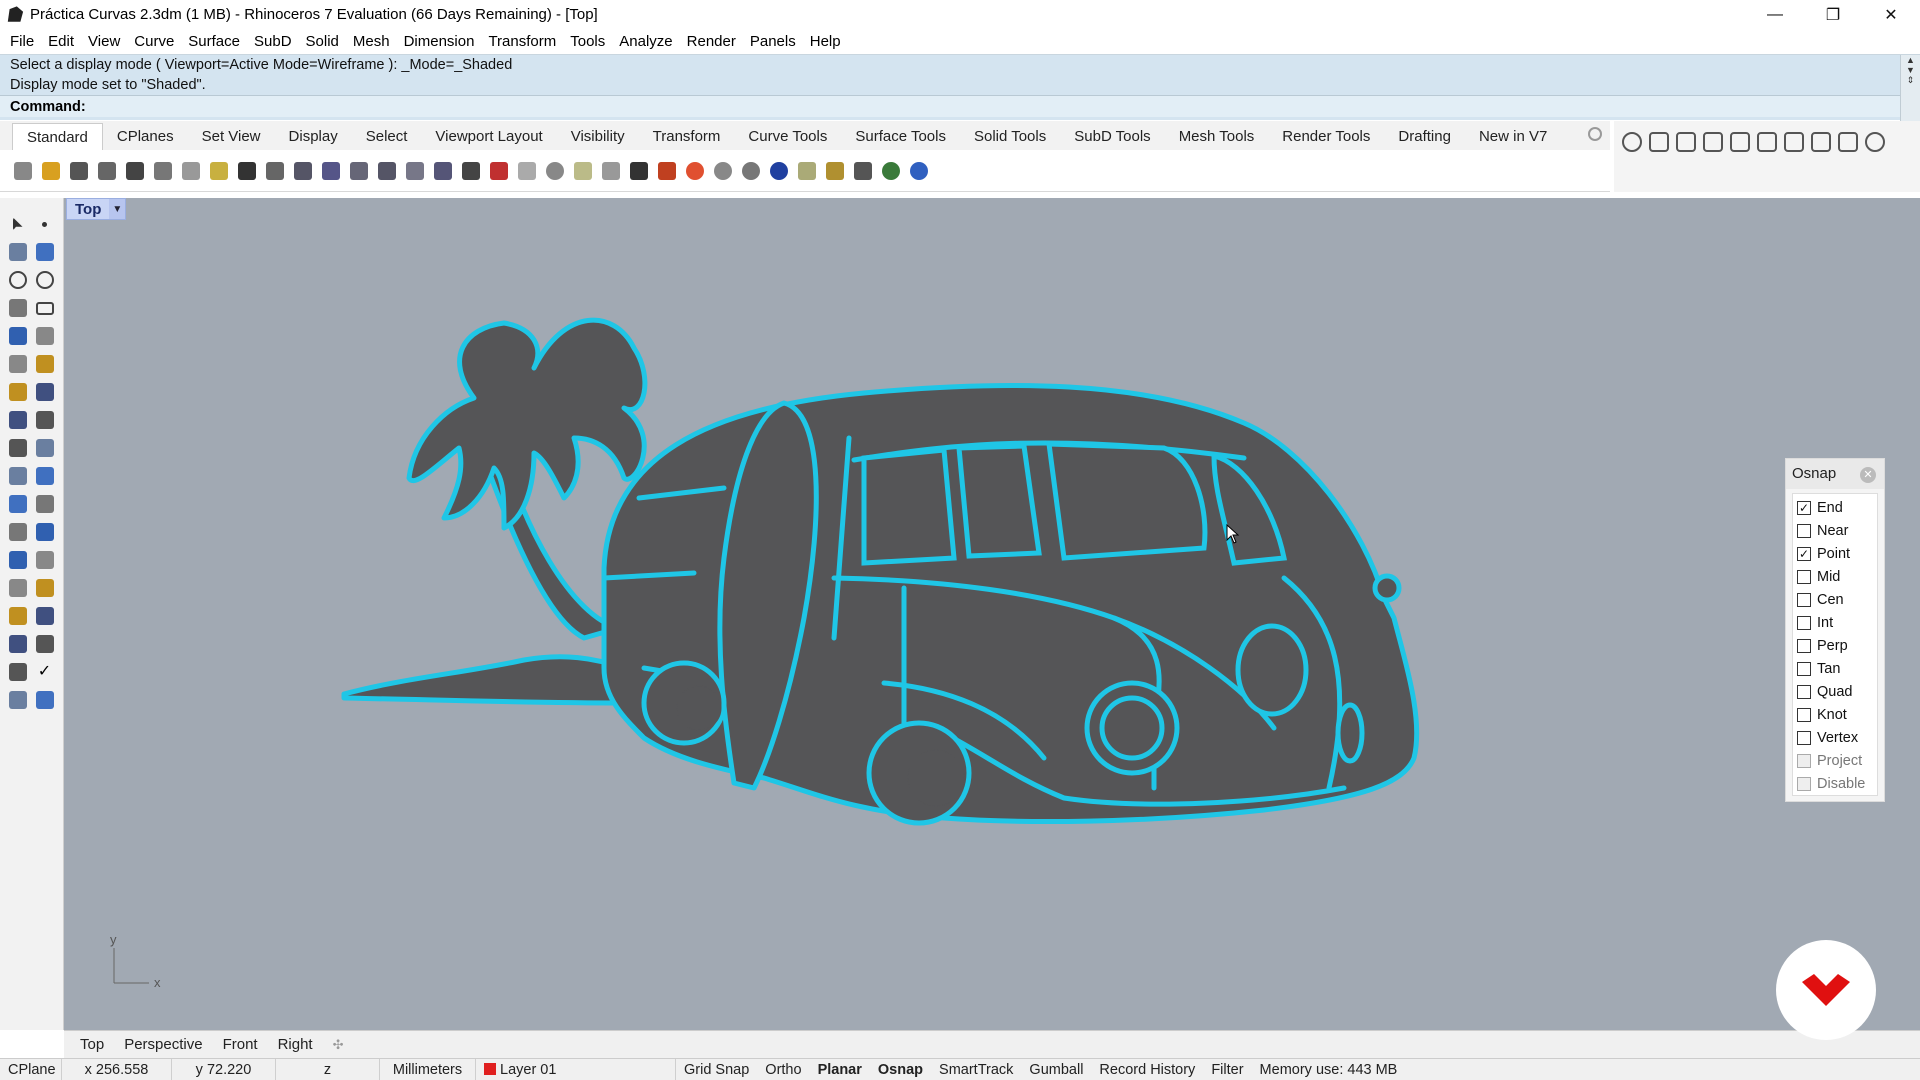 This screenshot has width=1920, height=1080. Describe the element at coordinates (17, 672) in the screenshot. I see `analysis-icon` at that location.